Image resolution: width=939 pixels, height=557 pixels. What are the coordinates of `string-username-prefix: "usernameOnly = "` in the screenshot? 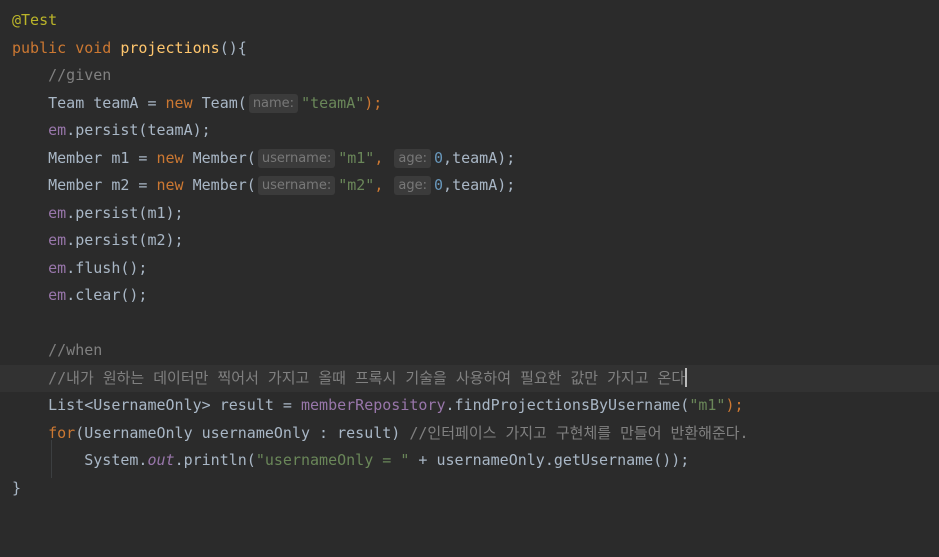 It's located at (332, 460).